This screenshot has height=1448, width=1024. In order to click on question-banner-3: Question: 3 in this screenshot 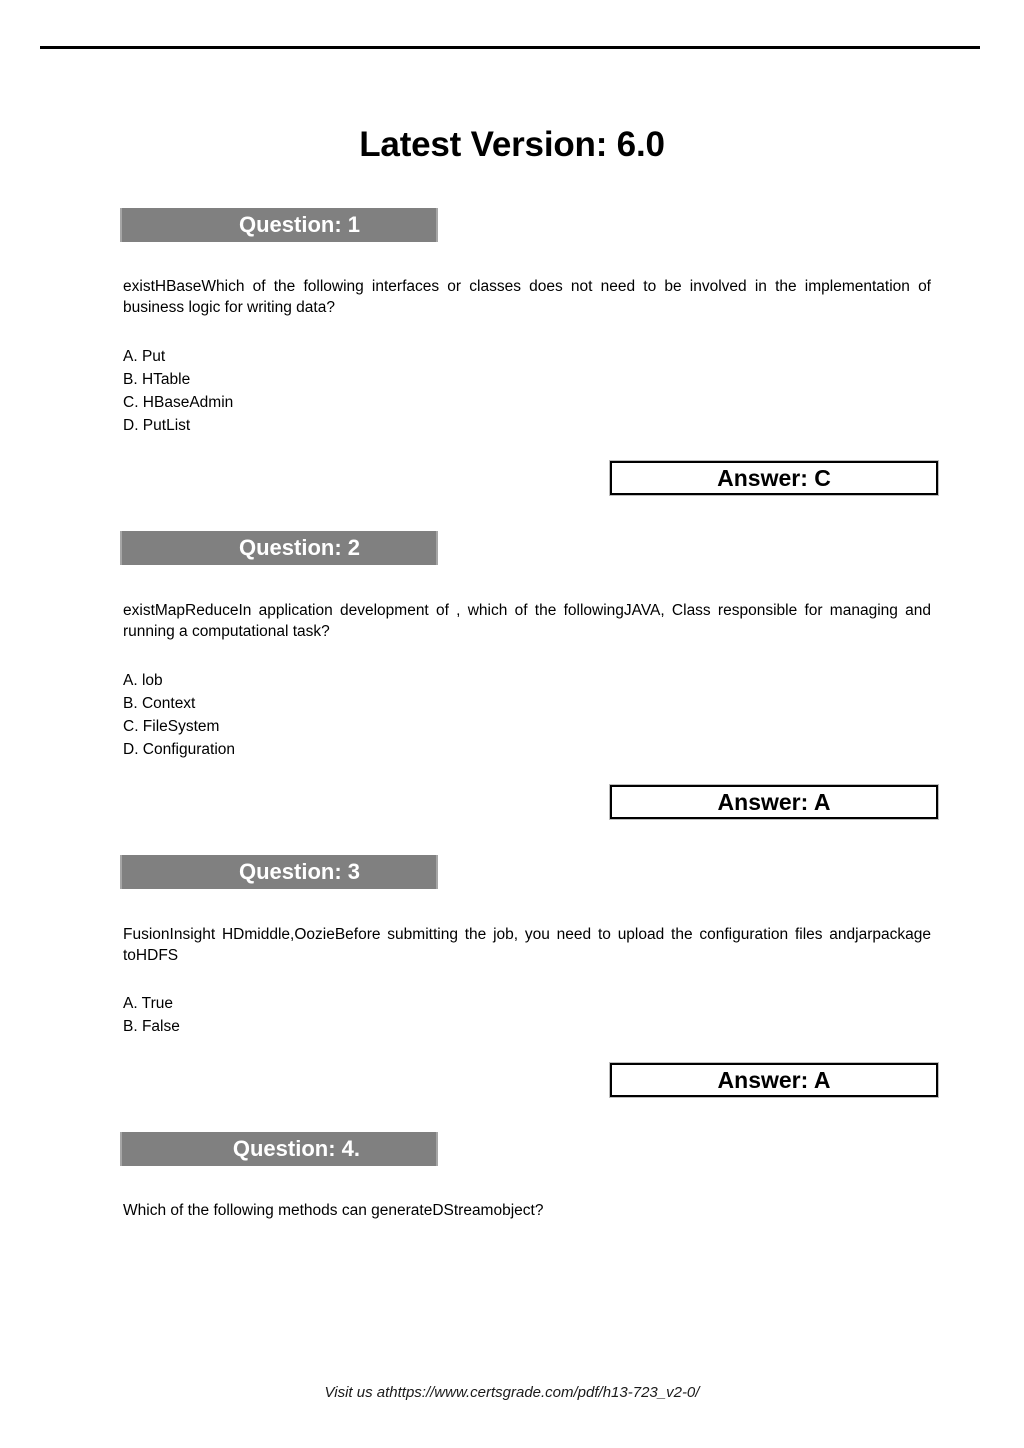, I will do `click(279, 872)`.